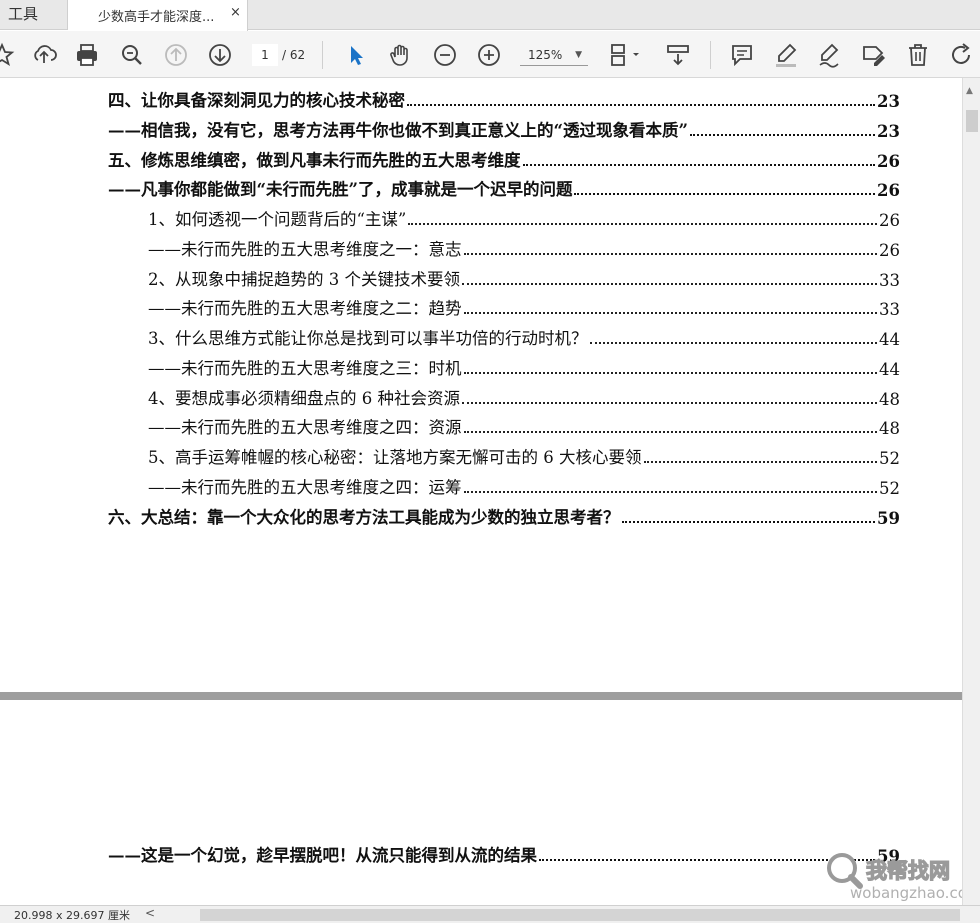 This screenshot has height=923, width=980. Describe the element at coordinates (400, 55) in the screenshot. I see `hand-tool-icon` at that location.